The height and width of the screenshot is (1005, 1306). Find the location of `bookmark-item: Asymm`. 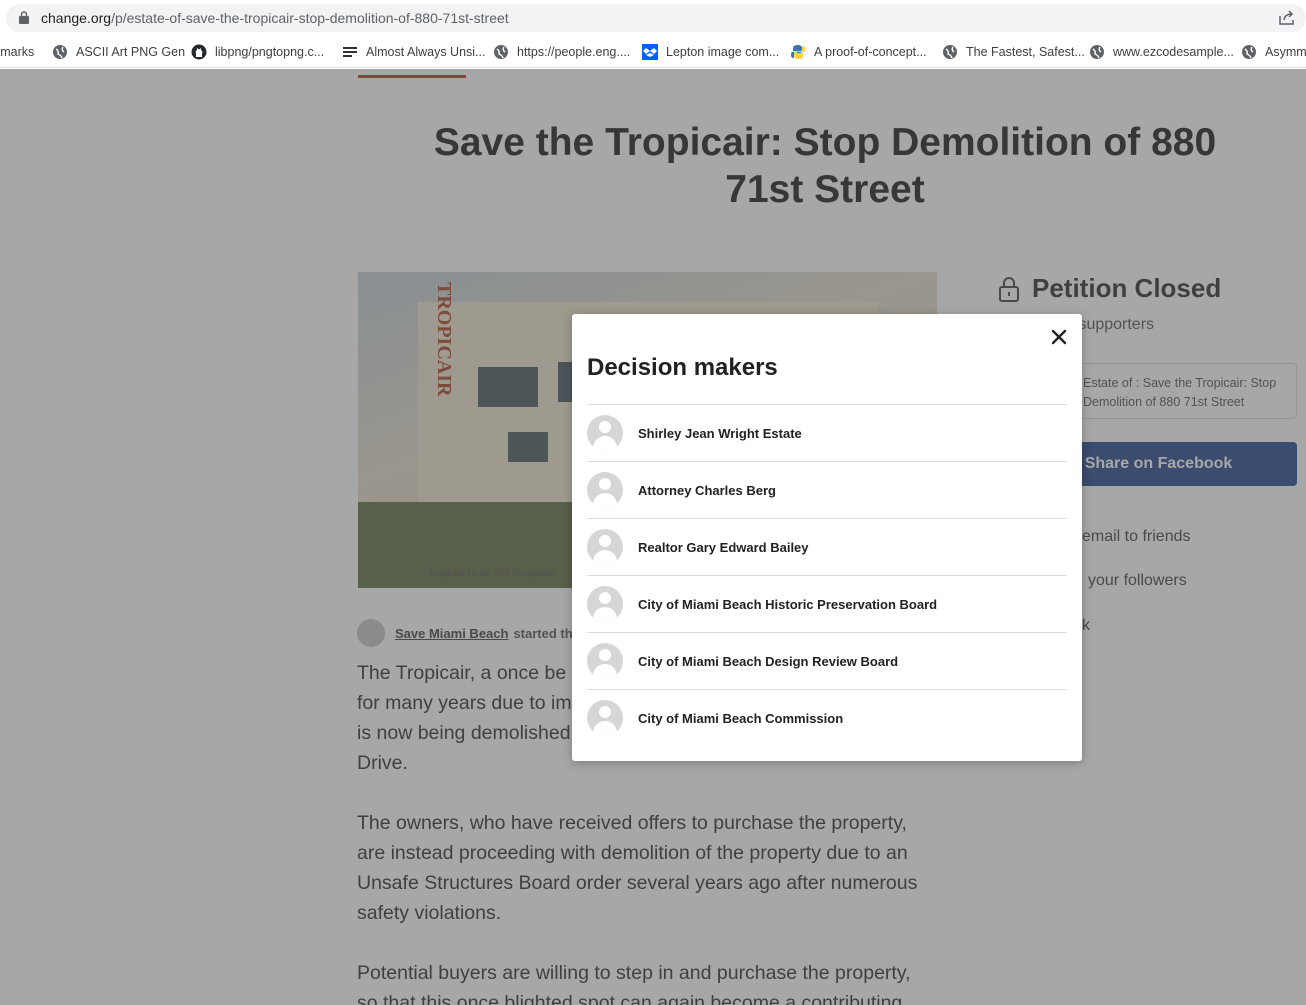

bookmark-item: Asymm is located at coordinates (1273, 52).